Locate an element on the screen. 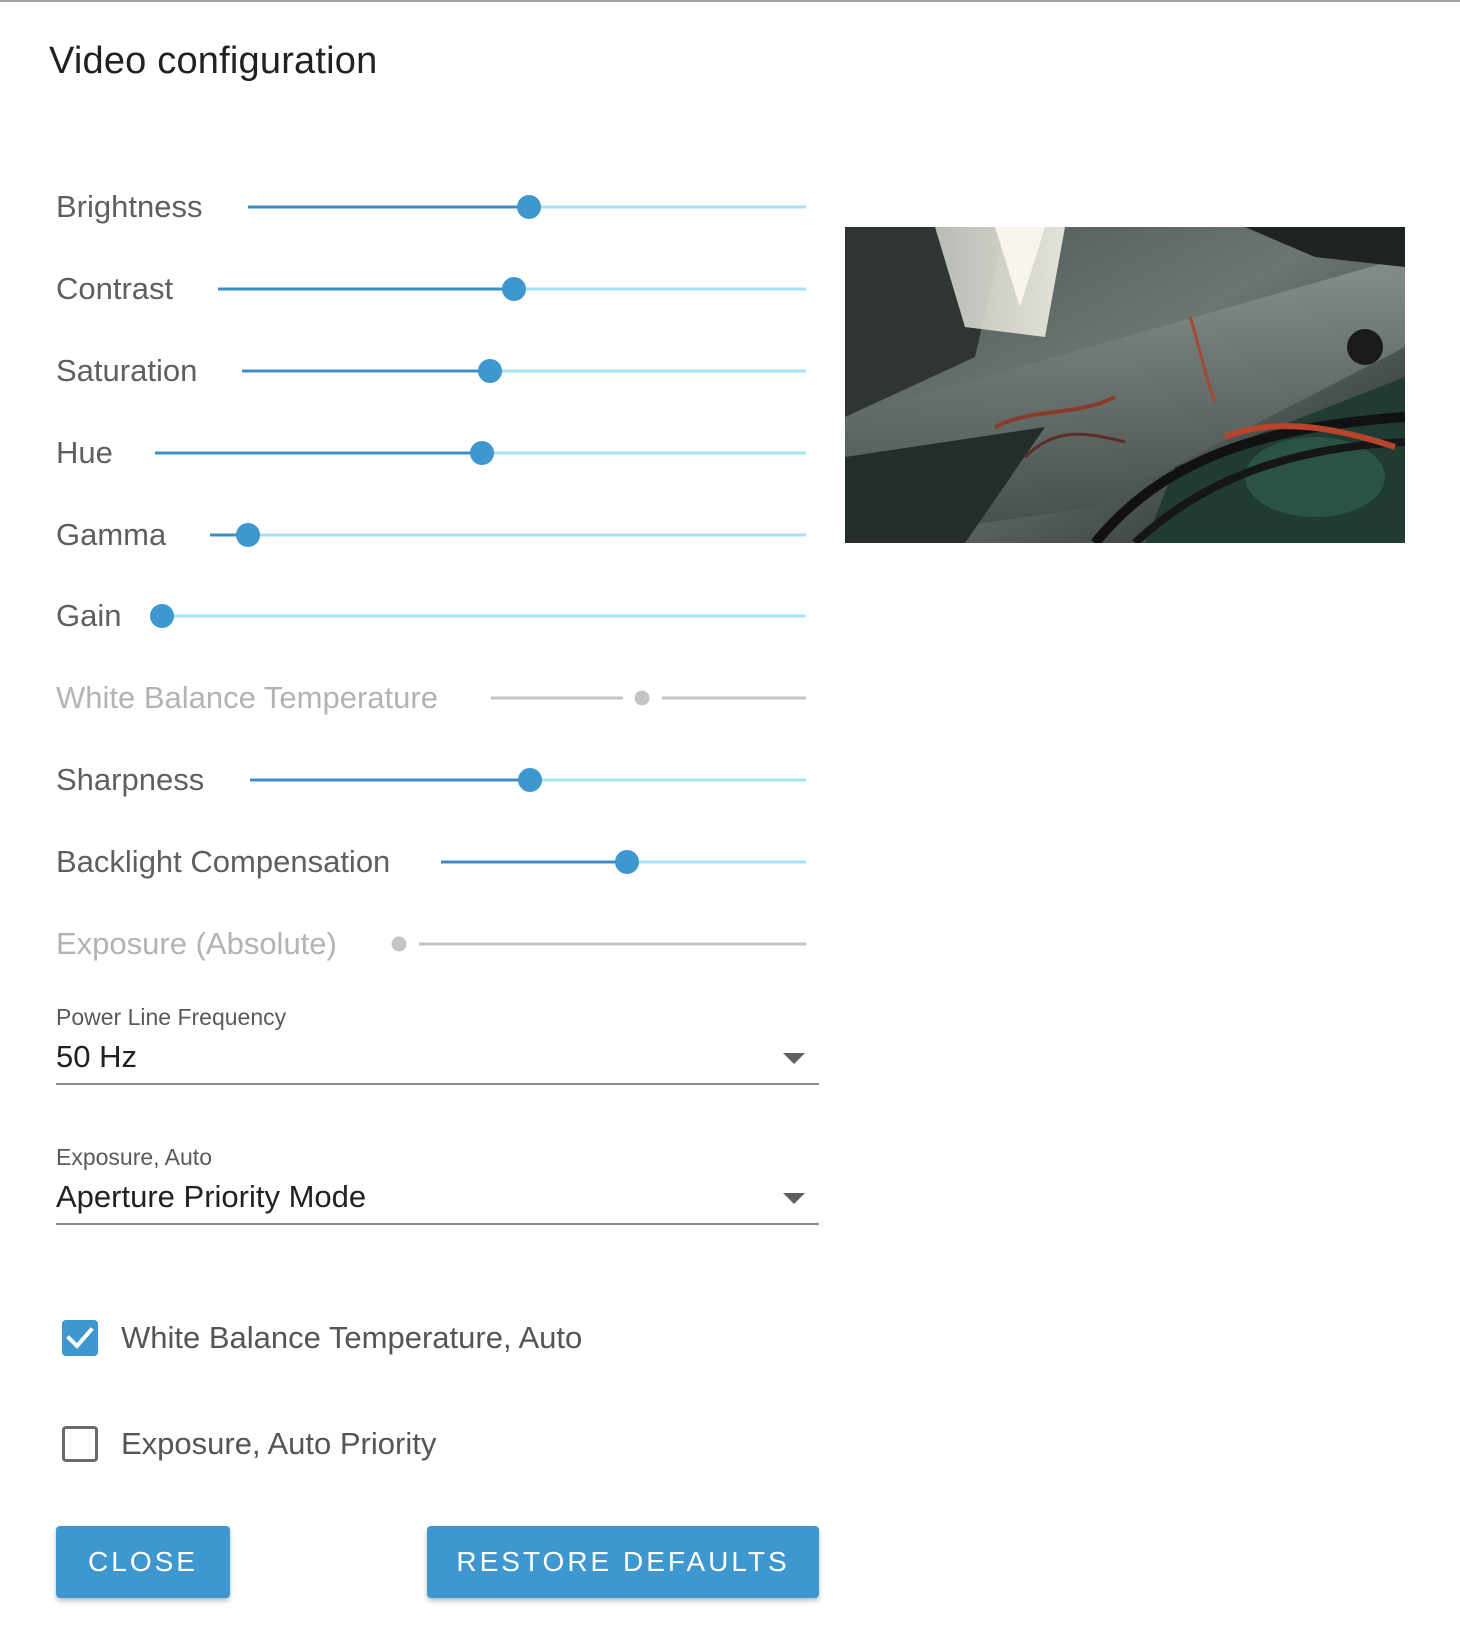 Image resolution: width=1460 pixels, height=1652 pixels. slider-label: White Balance Temperature is located at coordinates (247, 697).